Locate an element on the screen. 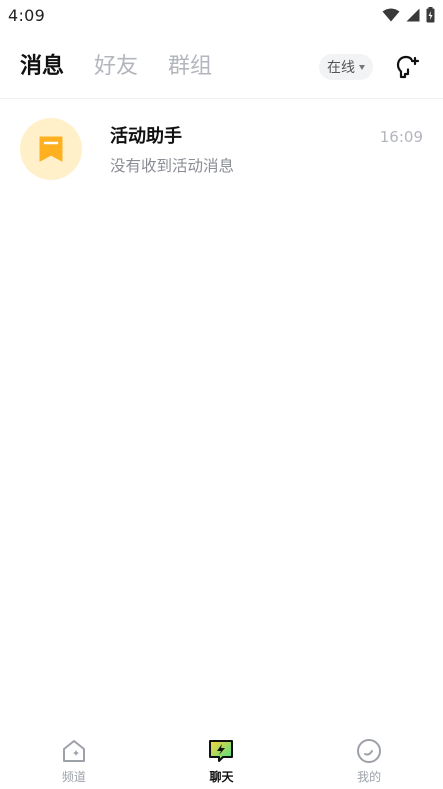 The image size is (443, 789). nav-item-profile: 我的 is located at coordinates (369, 757).